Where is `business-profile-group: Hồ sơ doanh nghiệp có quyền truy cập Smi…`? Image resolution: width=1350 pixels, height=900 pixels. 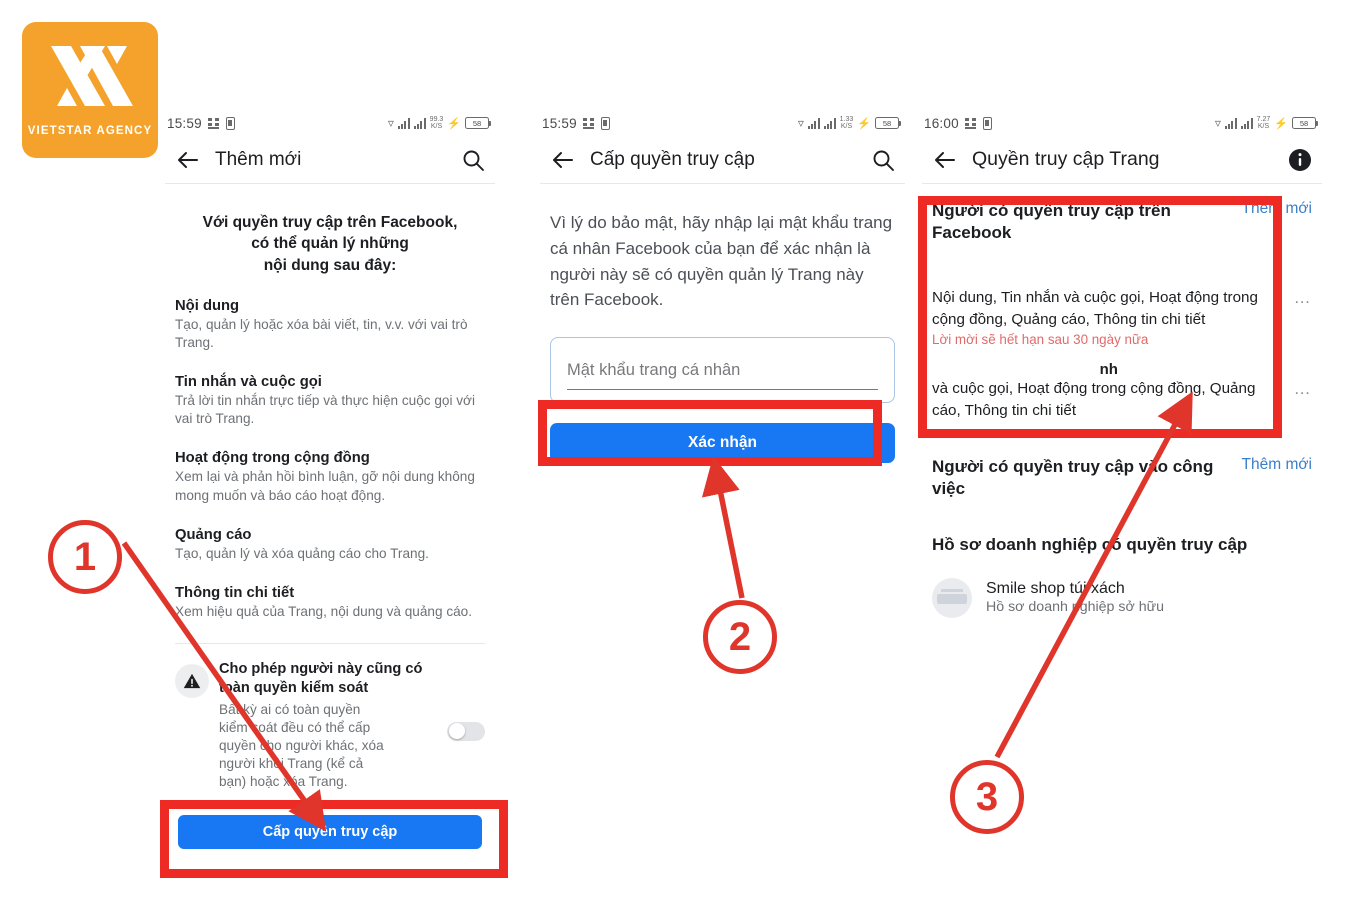
business-profile-group: Hồ sơ doanh nghiệp có quyền truy cập Smi… is located at coordinates (1122, 576).